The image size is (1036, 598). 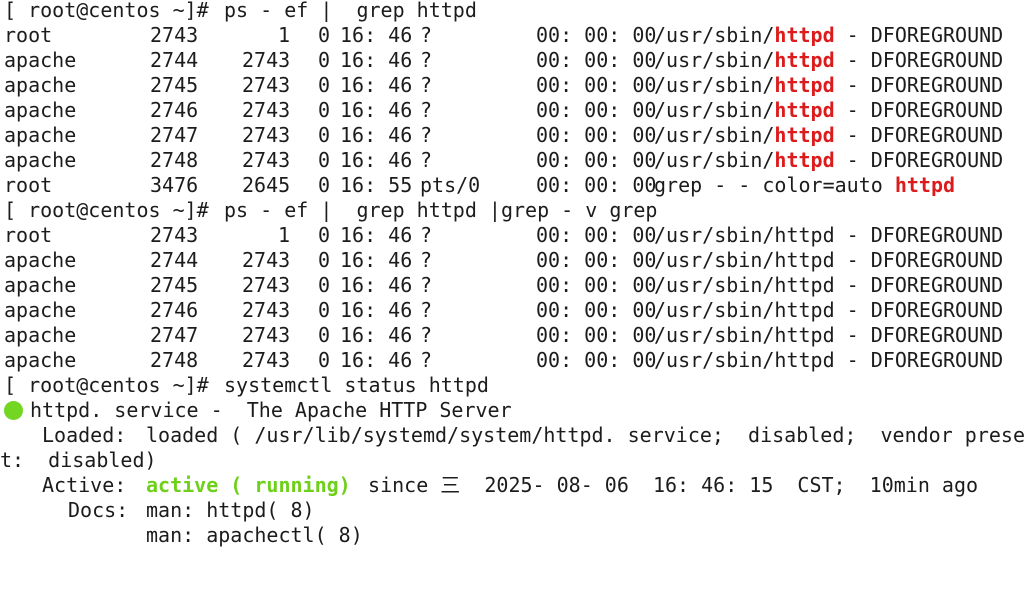 What do you see at coordinates (266, 185) in the screenshot?
I see `process-ppid: 2645` at bounding box center [266, 185].